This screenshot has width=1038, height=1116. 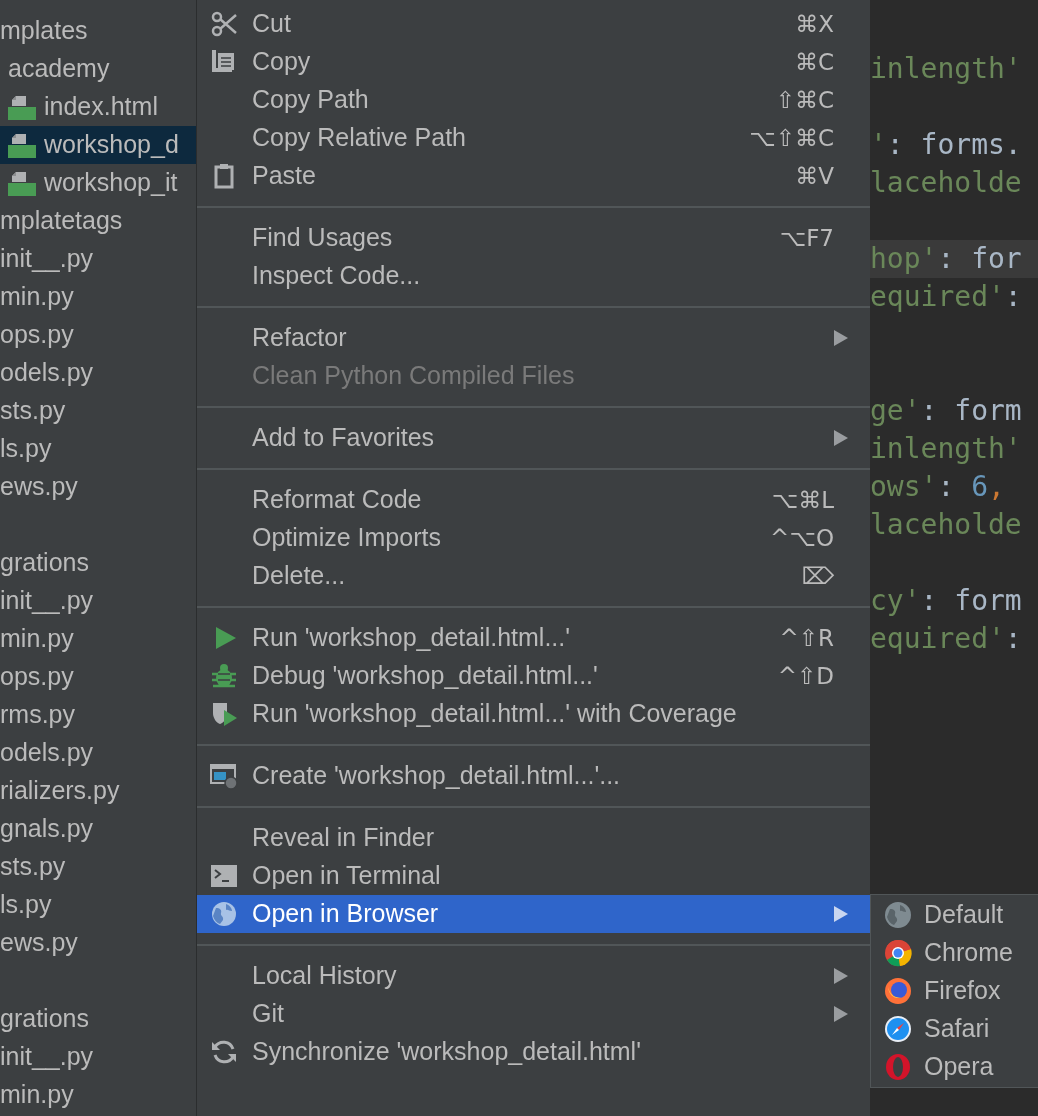 What do you see at coordinates (59, 69) in the screenshot?
I see `tree-item-label: academy` at bounding box center [59, 69].